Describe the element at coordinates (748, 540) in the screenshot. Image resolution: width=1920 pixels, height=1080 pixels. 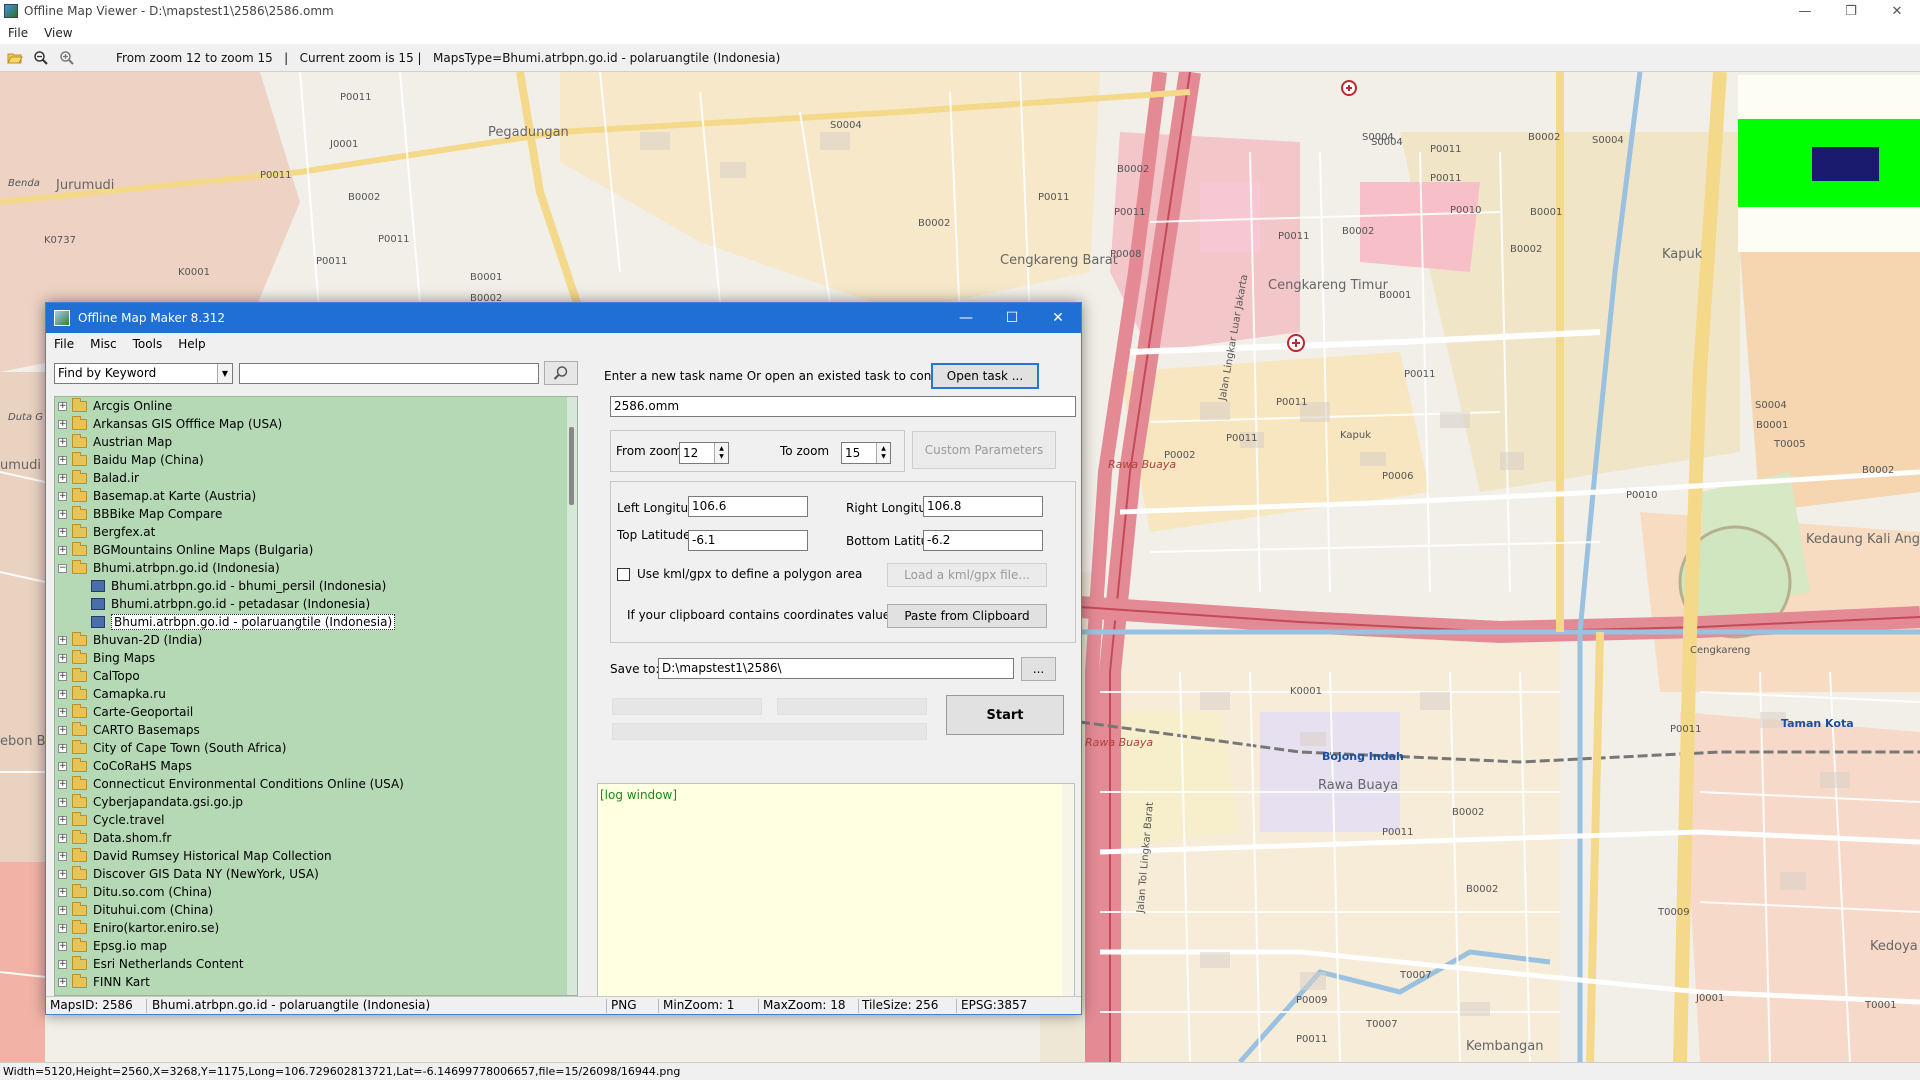
I see `top-latitude-field: -6.1` at that location.